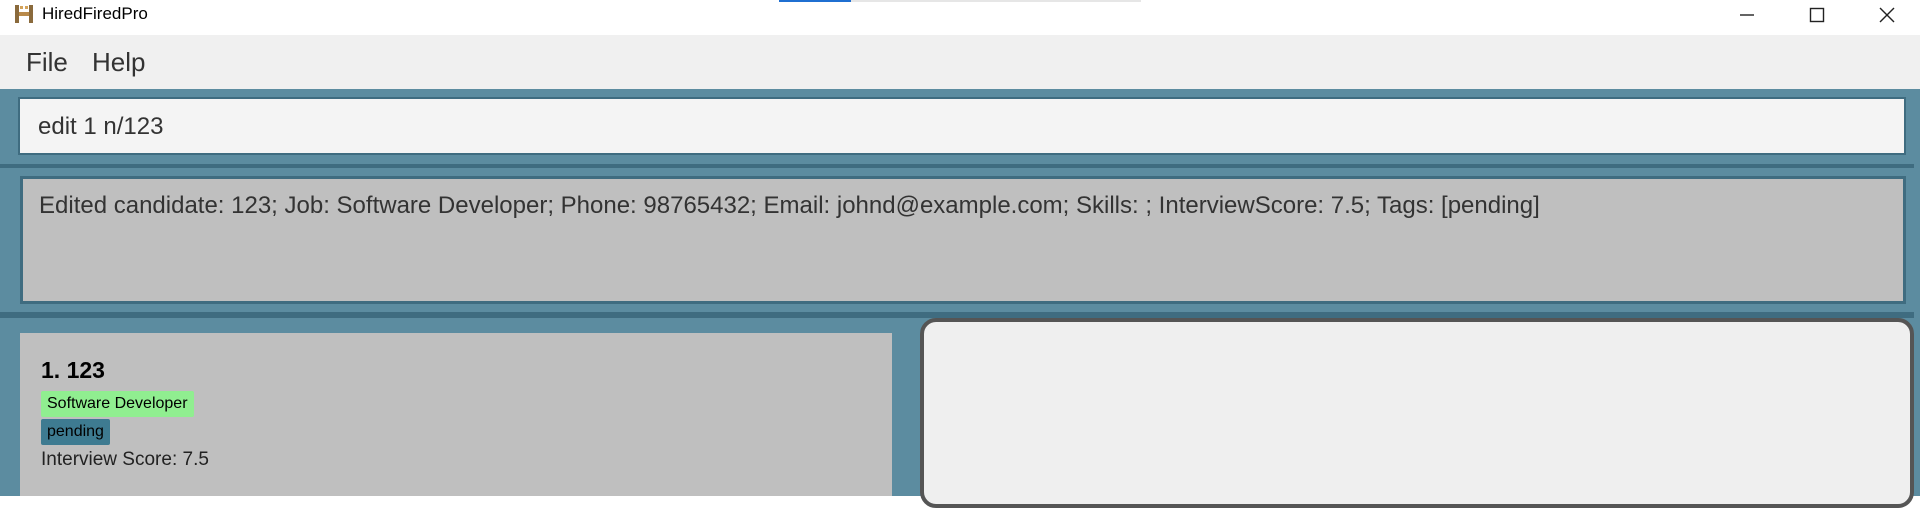 The image size is (1920, 508). I want to click on command-input: edit 1 n/123, so click(962, 126).